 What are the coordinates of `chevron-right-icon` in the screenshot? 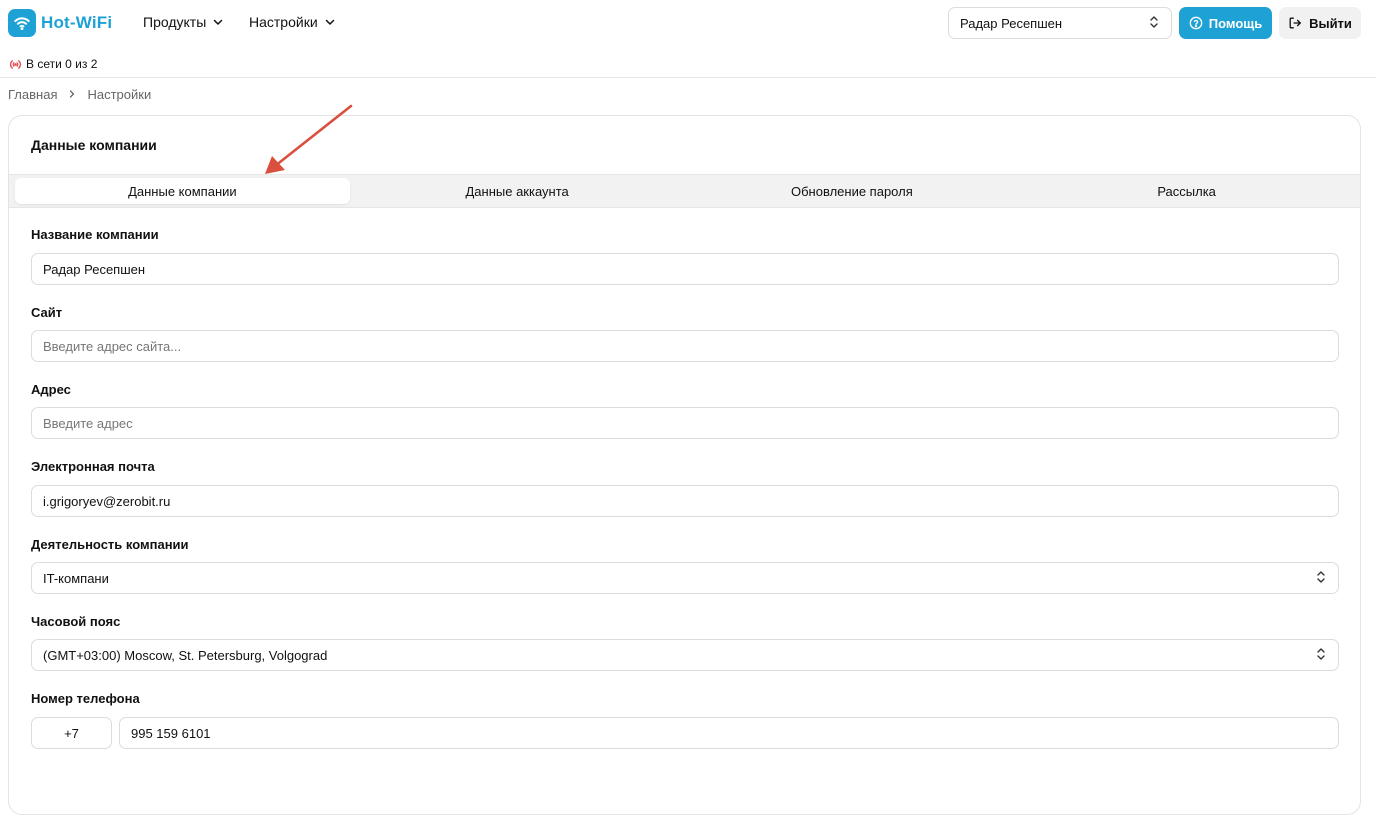 It's located at (72, 94).